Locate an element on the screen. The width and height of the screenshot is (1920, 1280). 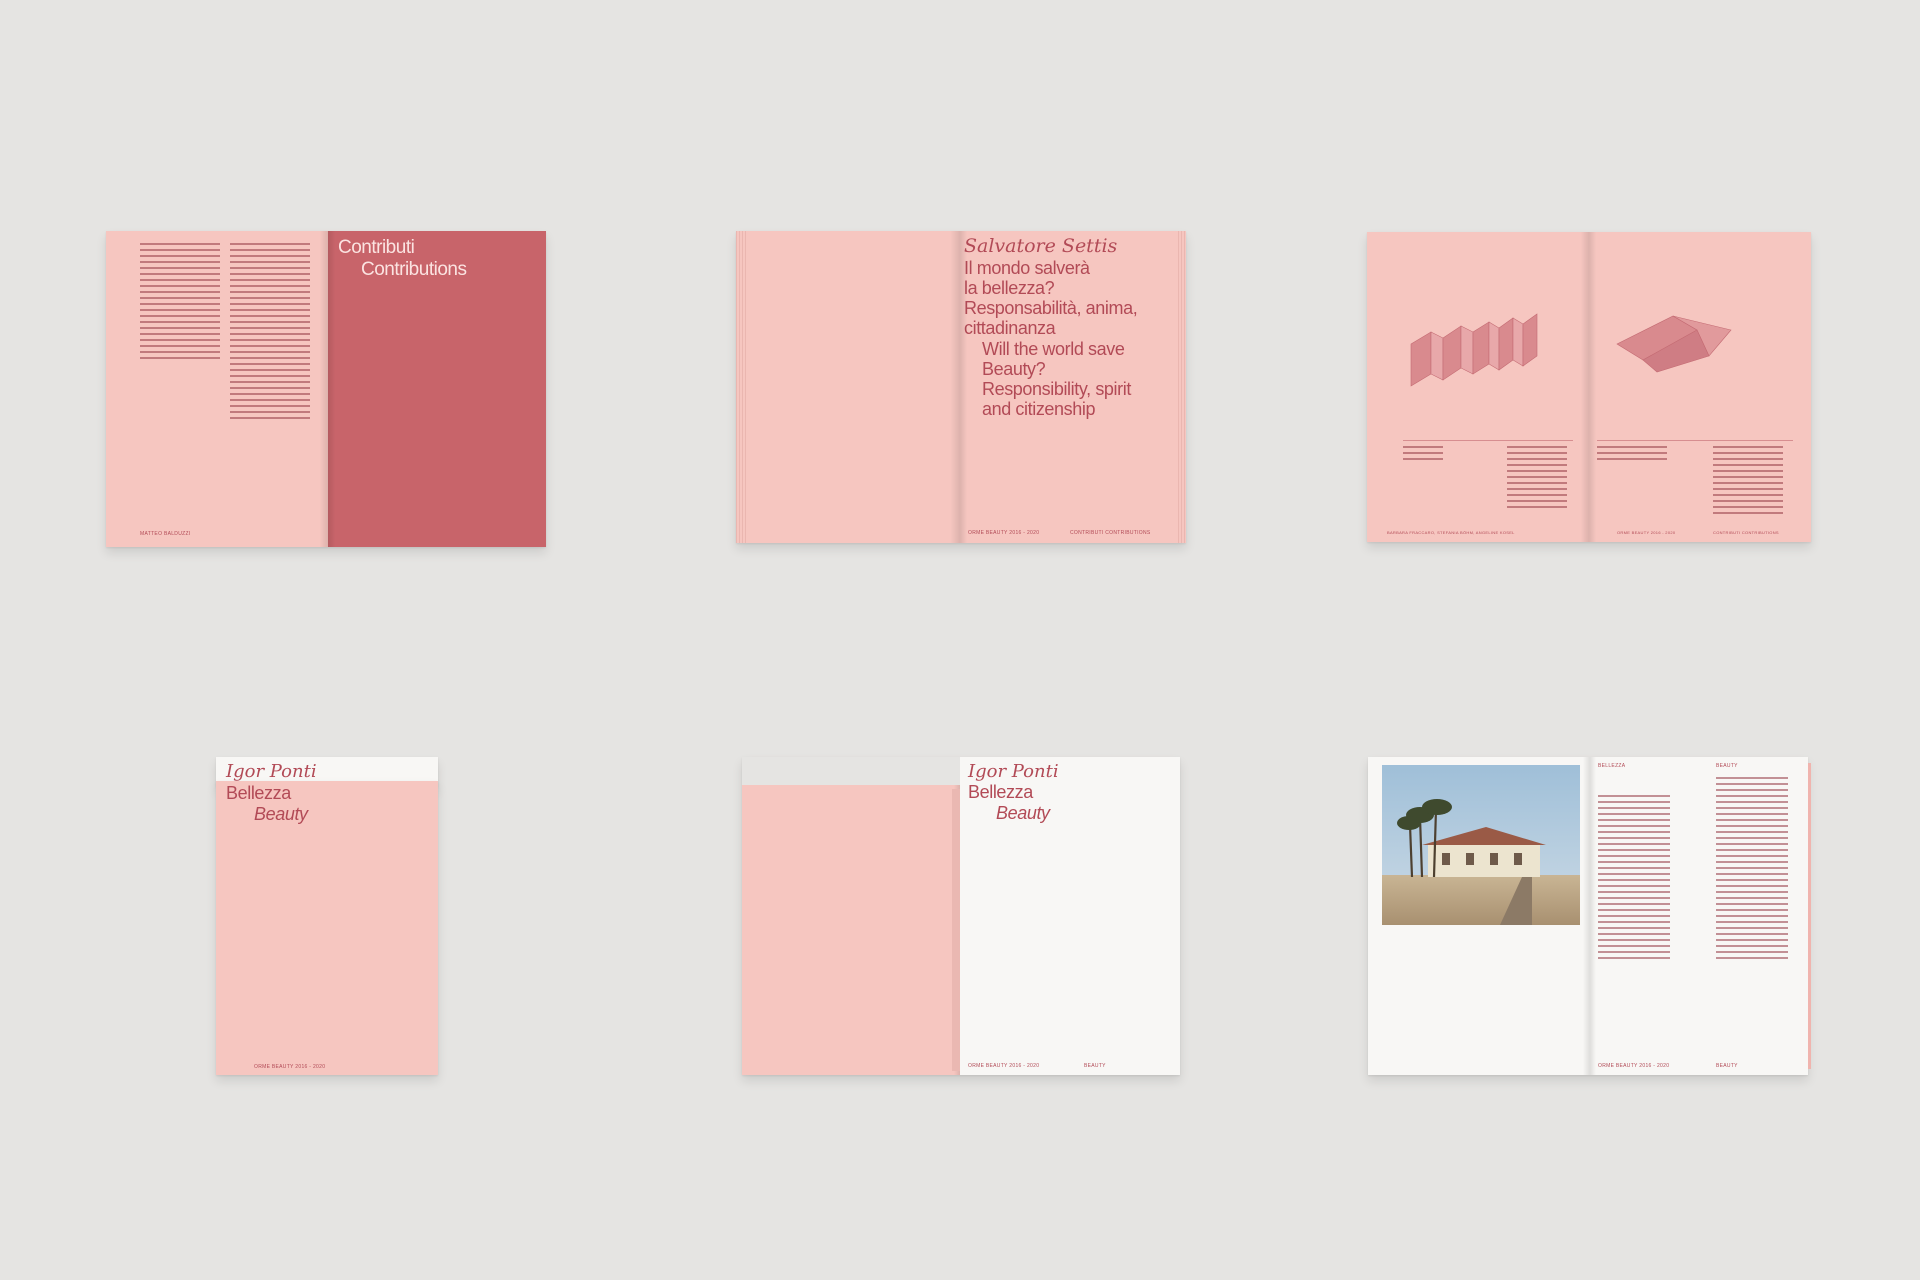
open-magazine-illustration is located at coordinates (1674, 344).